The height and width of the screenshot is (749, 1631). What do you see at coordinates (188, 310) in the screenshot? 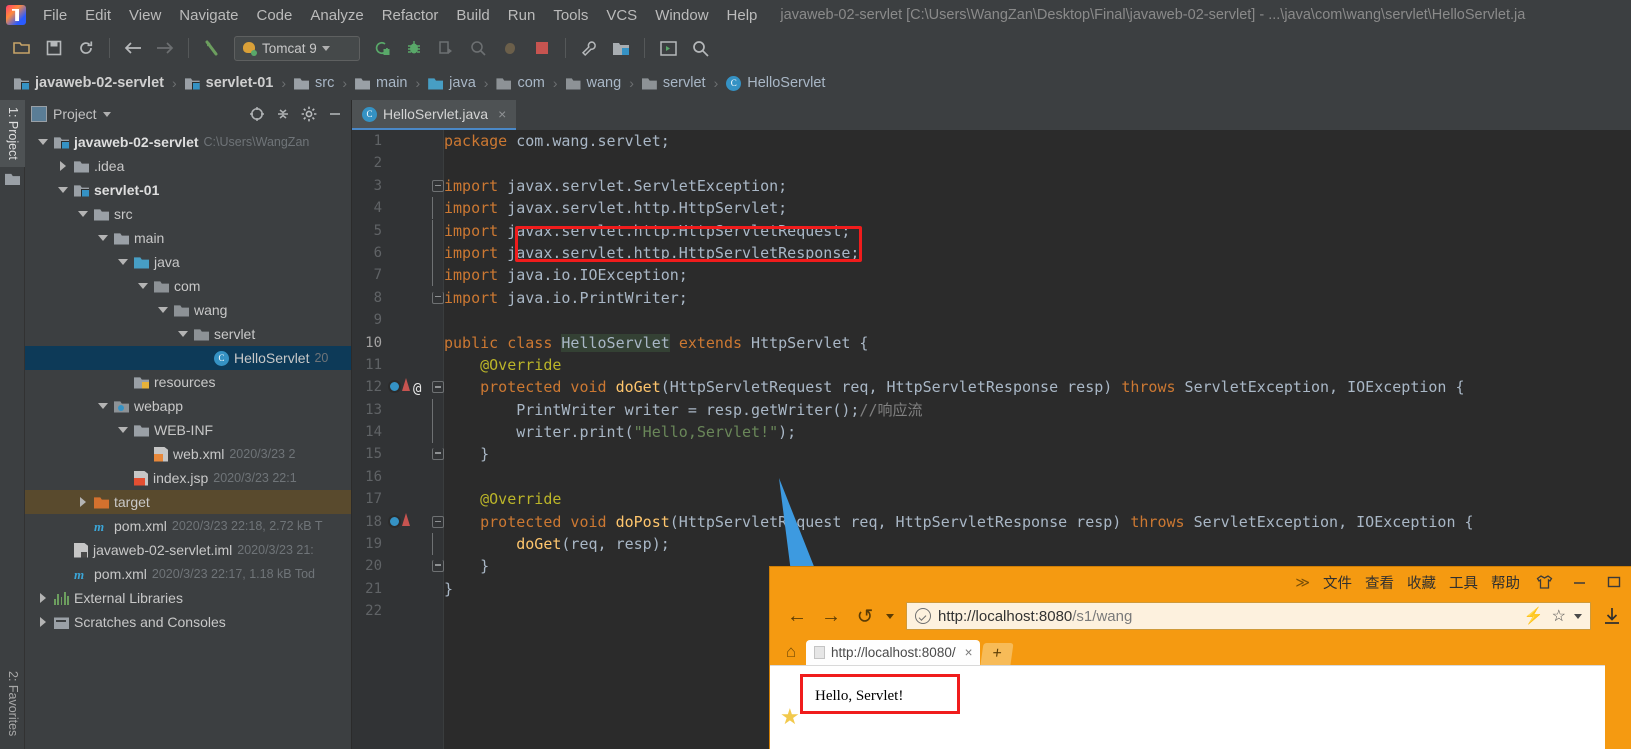
I see `tree-node: wang` at bounding box center [188, 310].